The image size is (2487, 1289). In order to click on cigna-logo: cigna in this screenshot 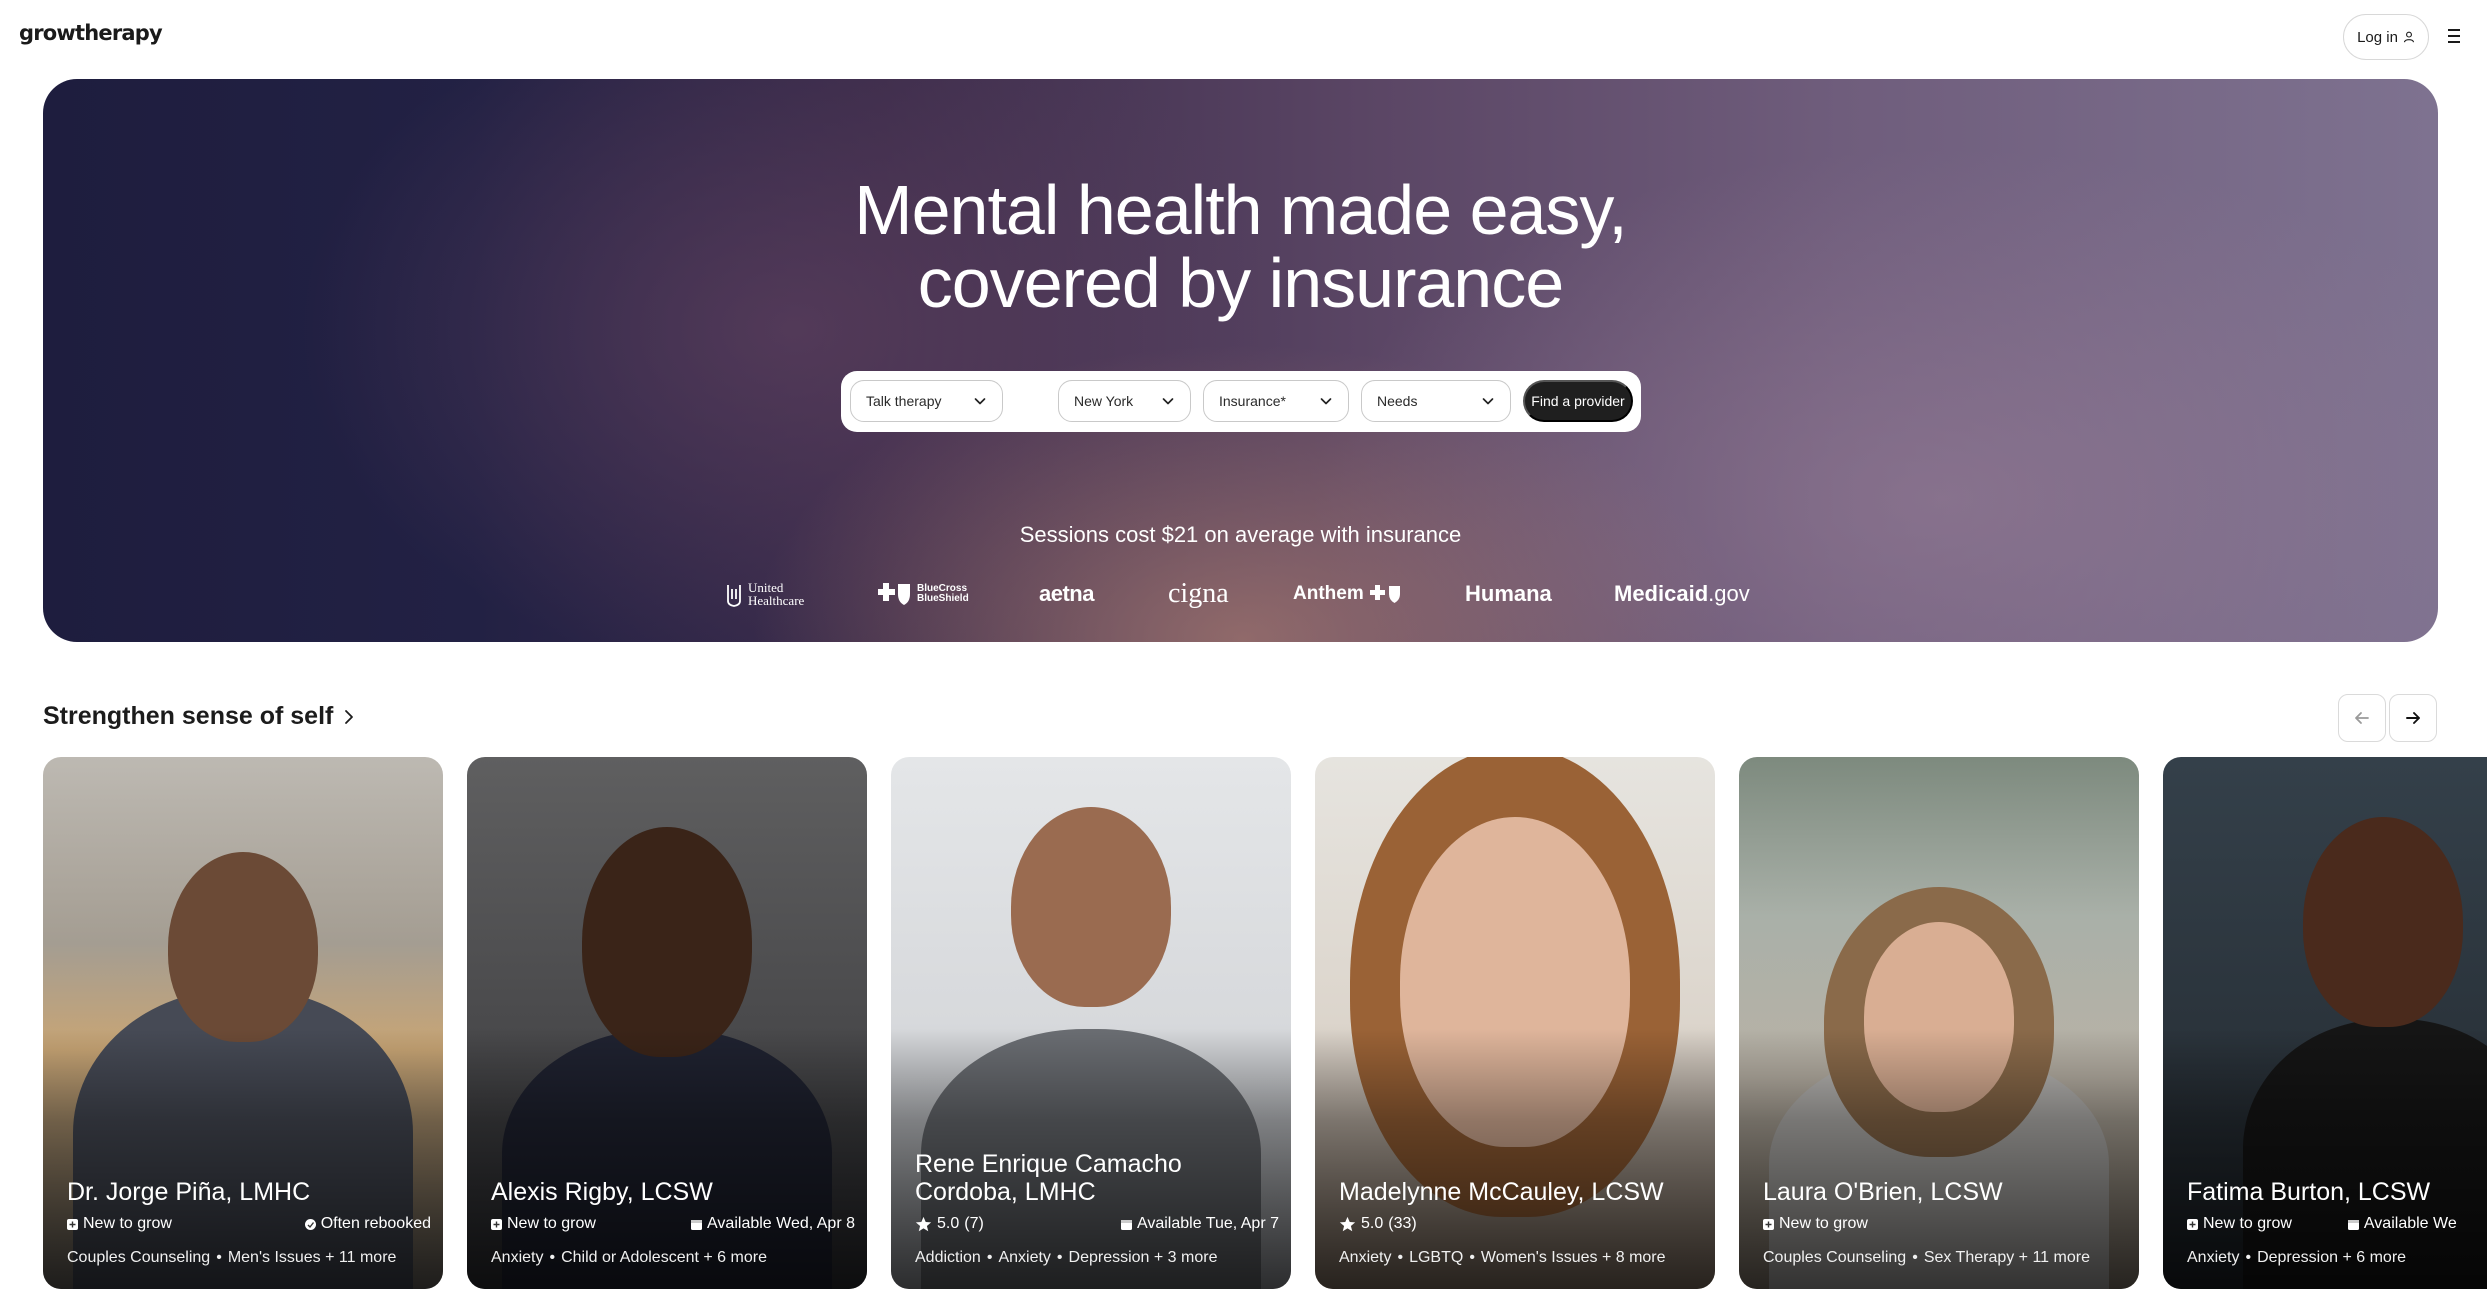, I will do `click(1198, 593)`.